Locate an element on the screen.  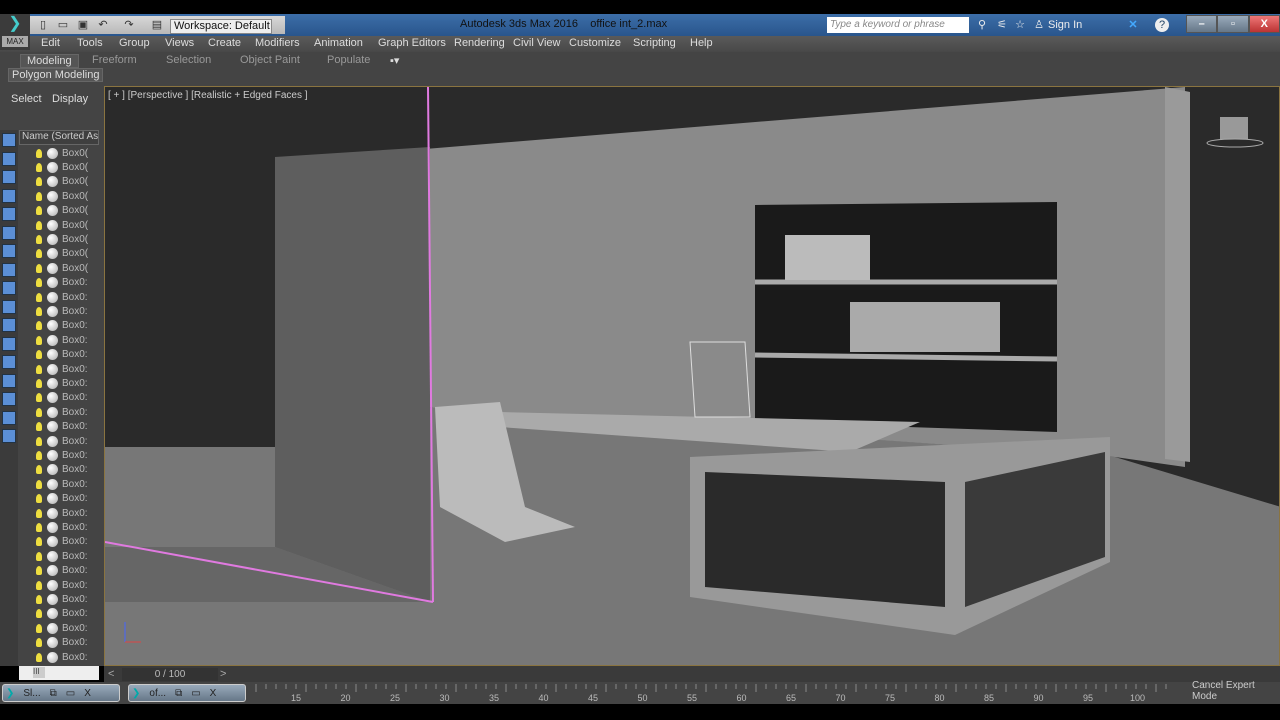
minimized-window-office: ❯ of... ⧉ ▭ X is located at coordinates (187, 693).